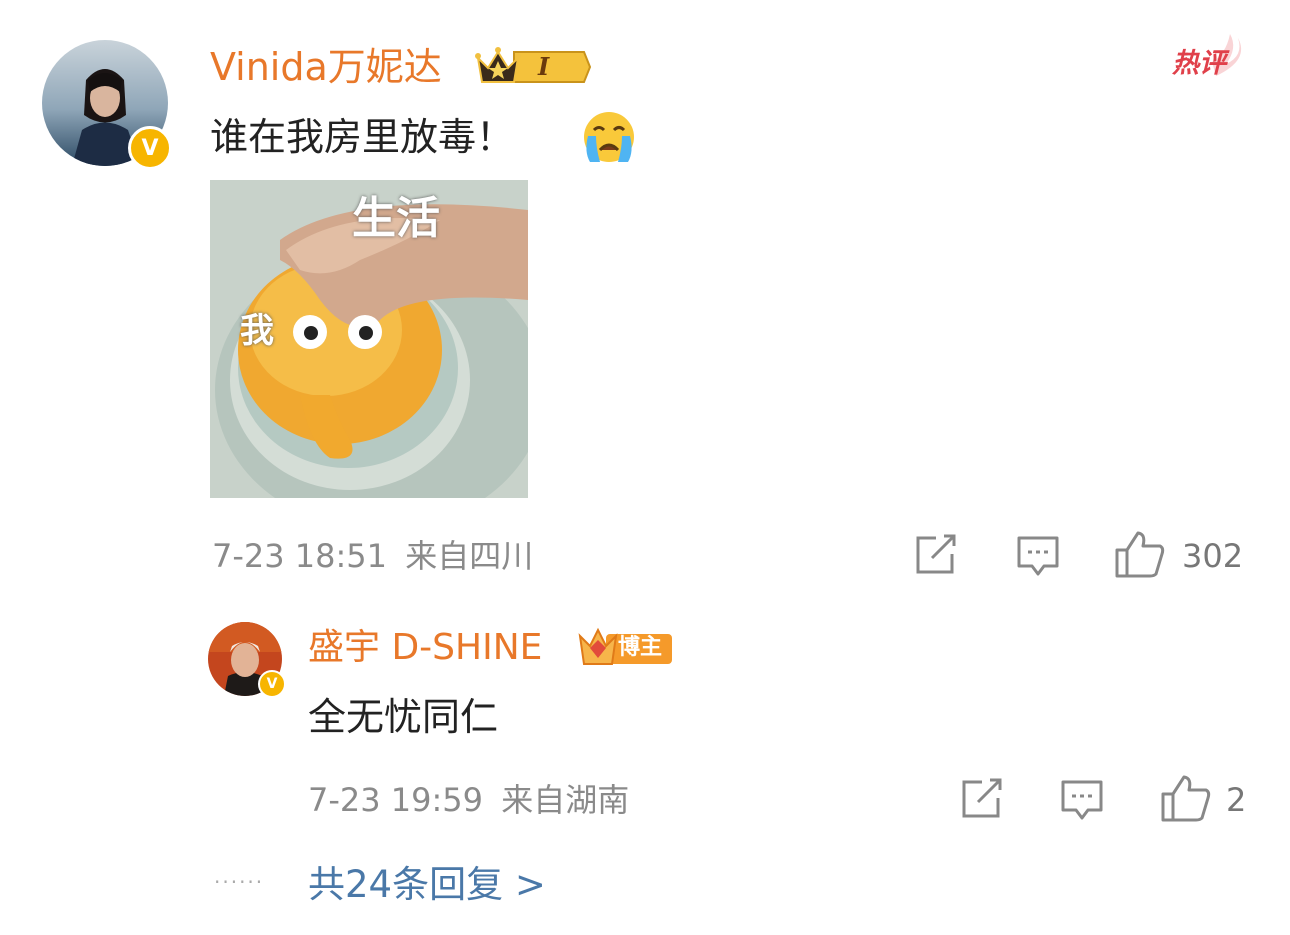  What do you see at coordinates (469, 556) in the screenshot?
I see `comment-location: 来自四川` at bounding box center [469, 556].